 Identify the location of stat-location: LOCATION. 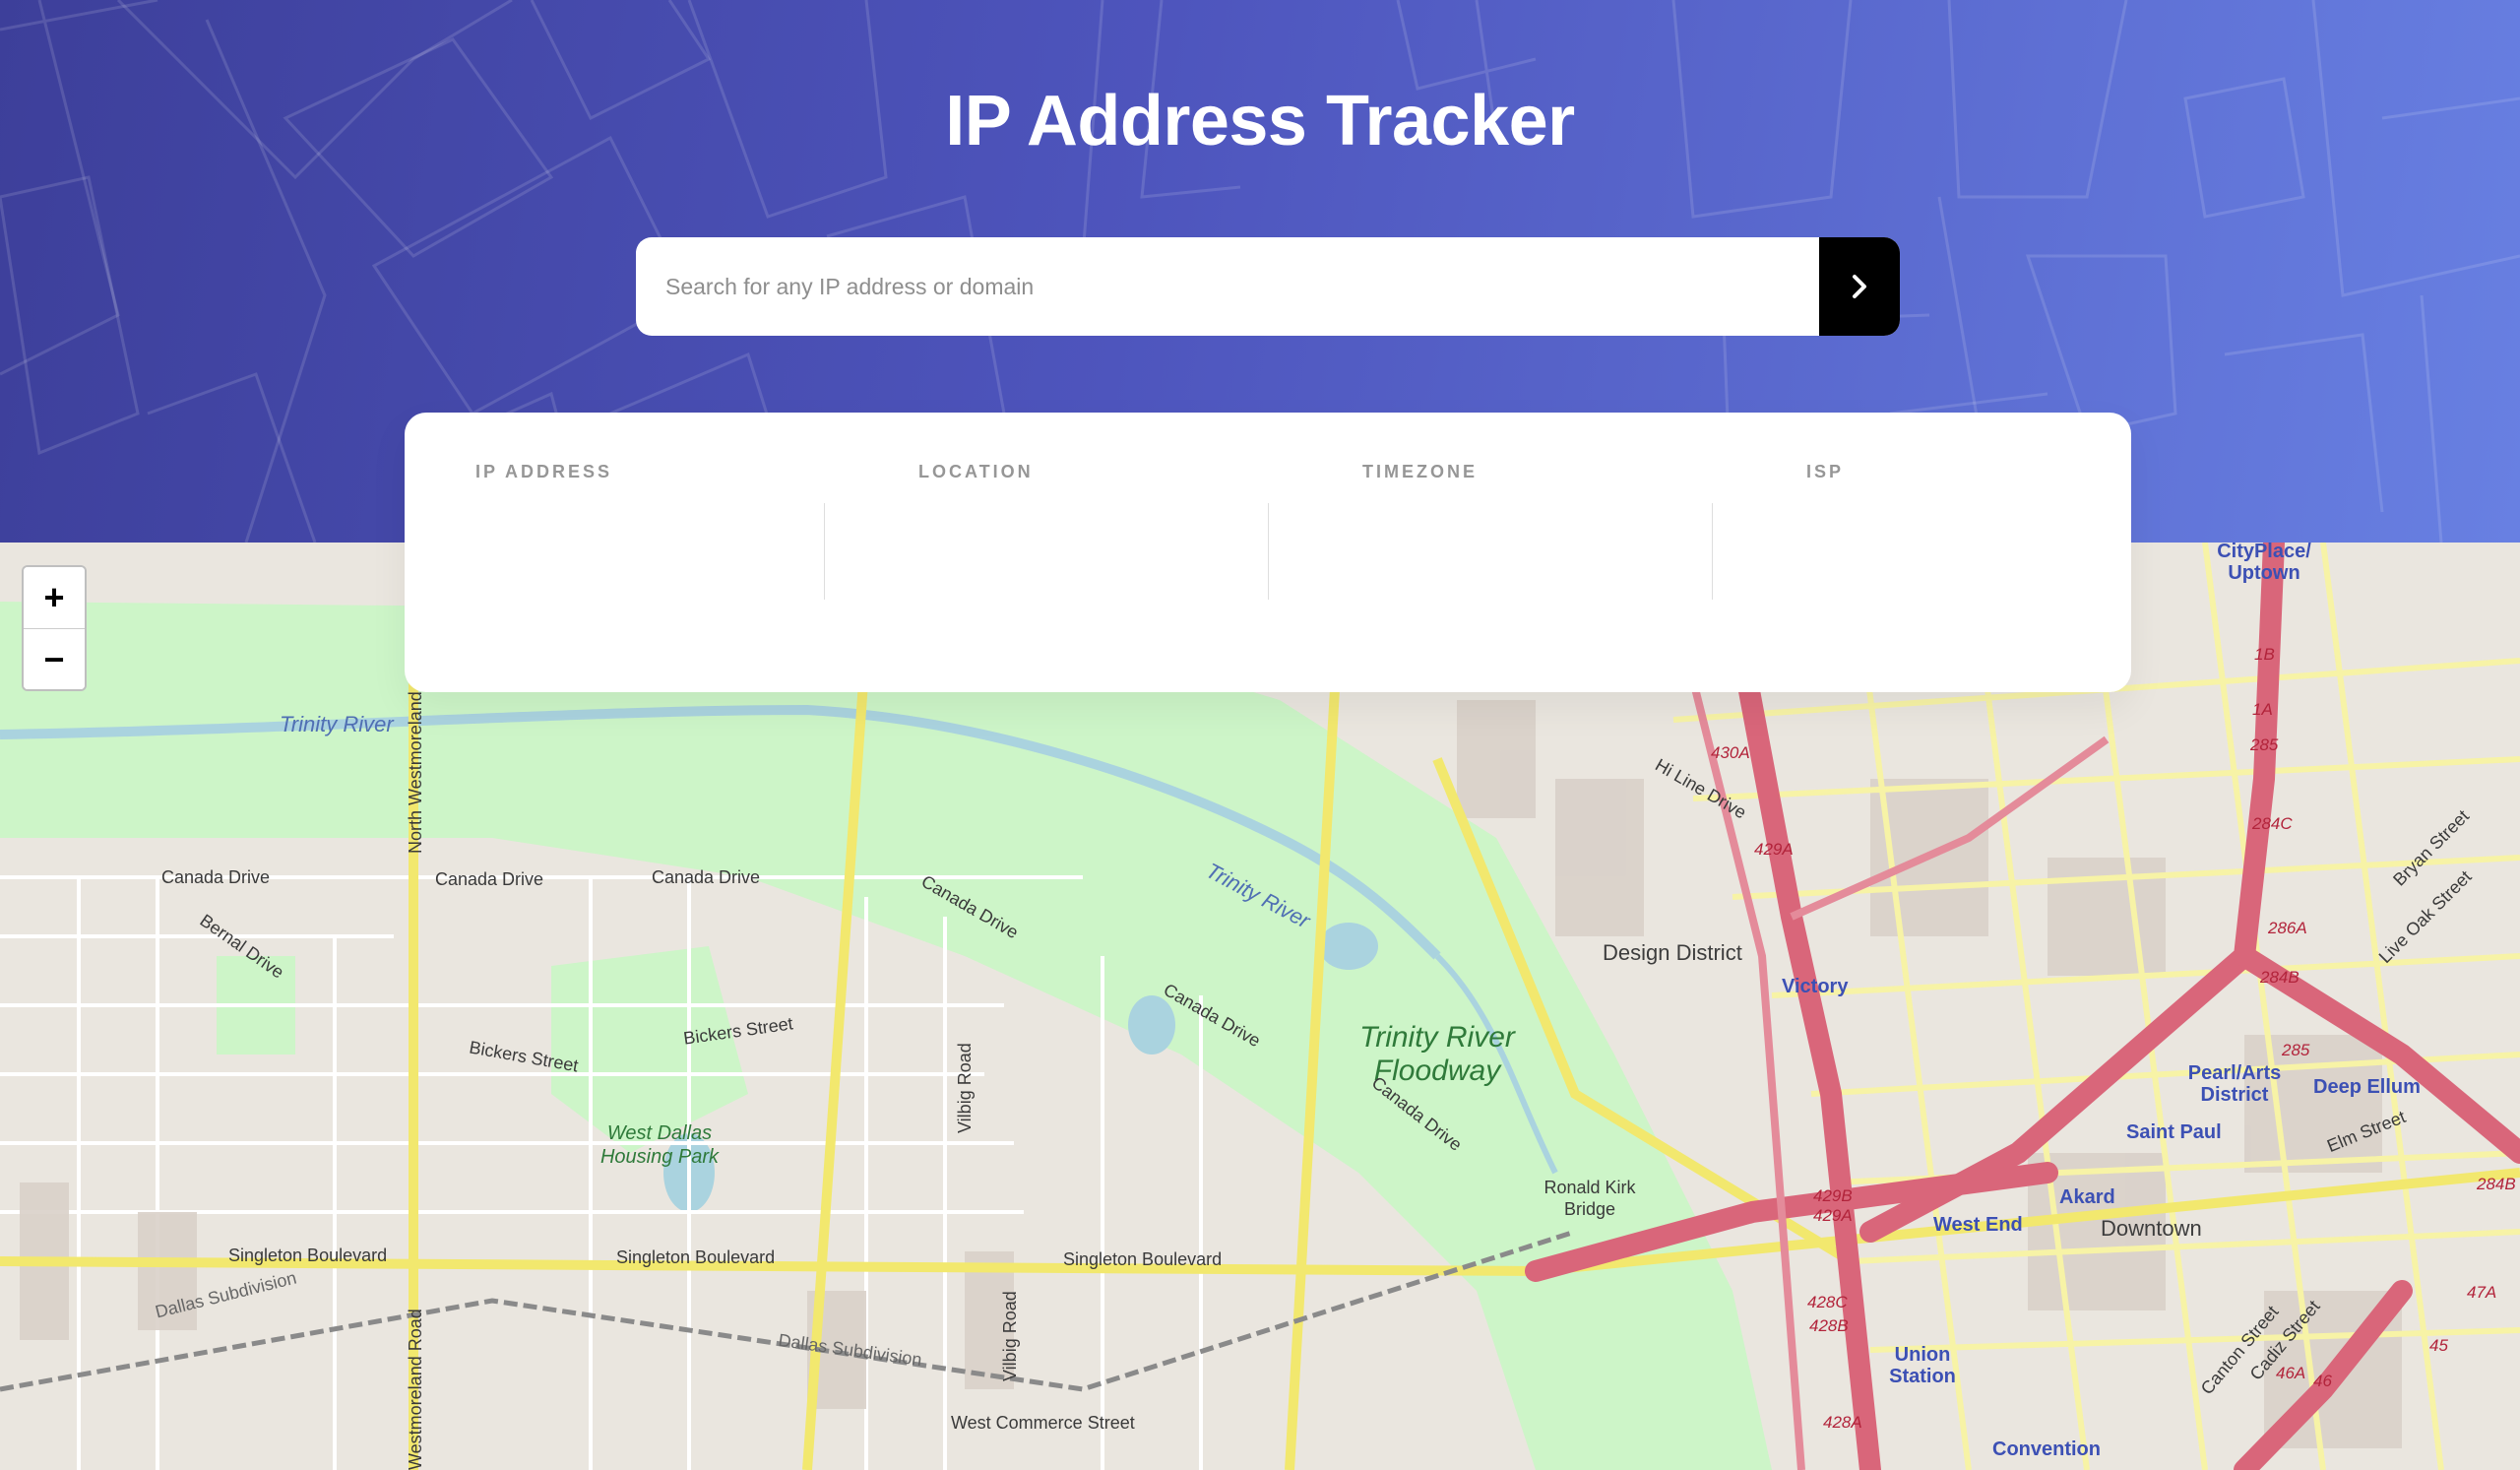
(1085, 552).